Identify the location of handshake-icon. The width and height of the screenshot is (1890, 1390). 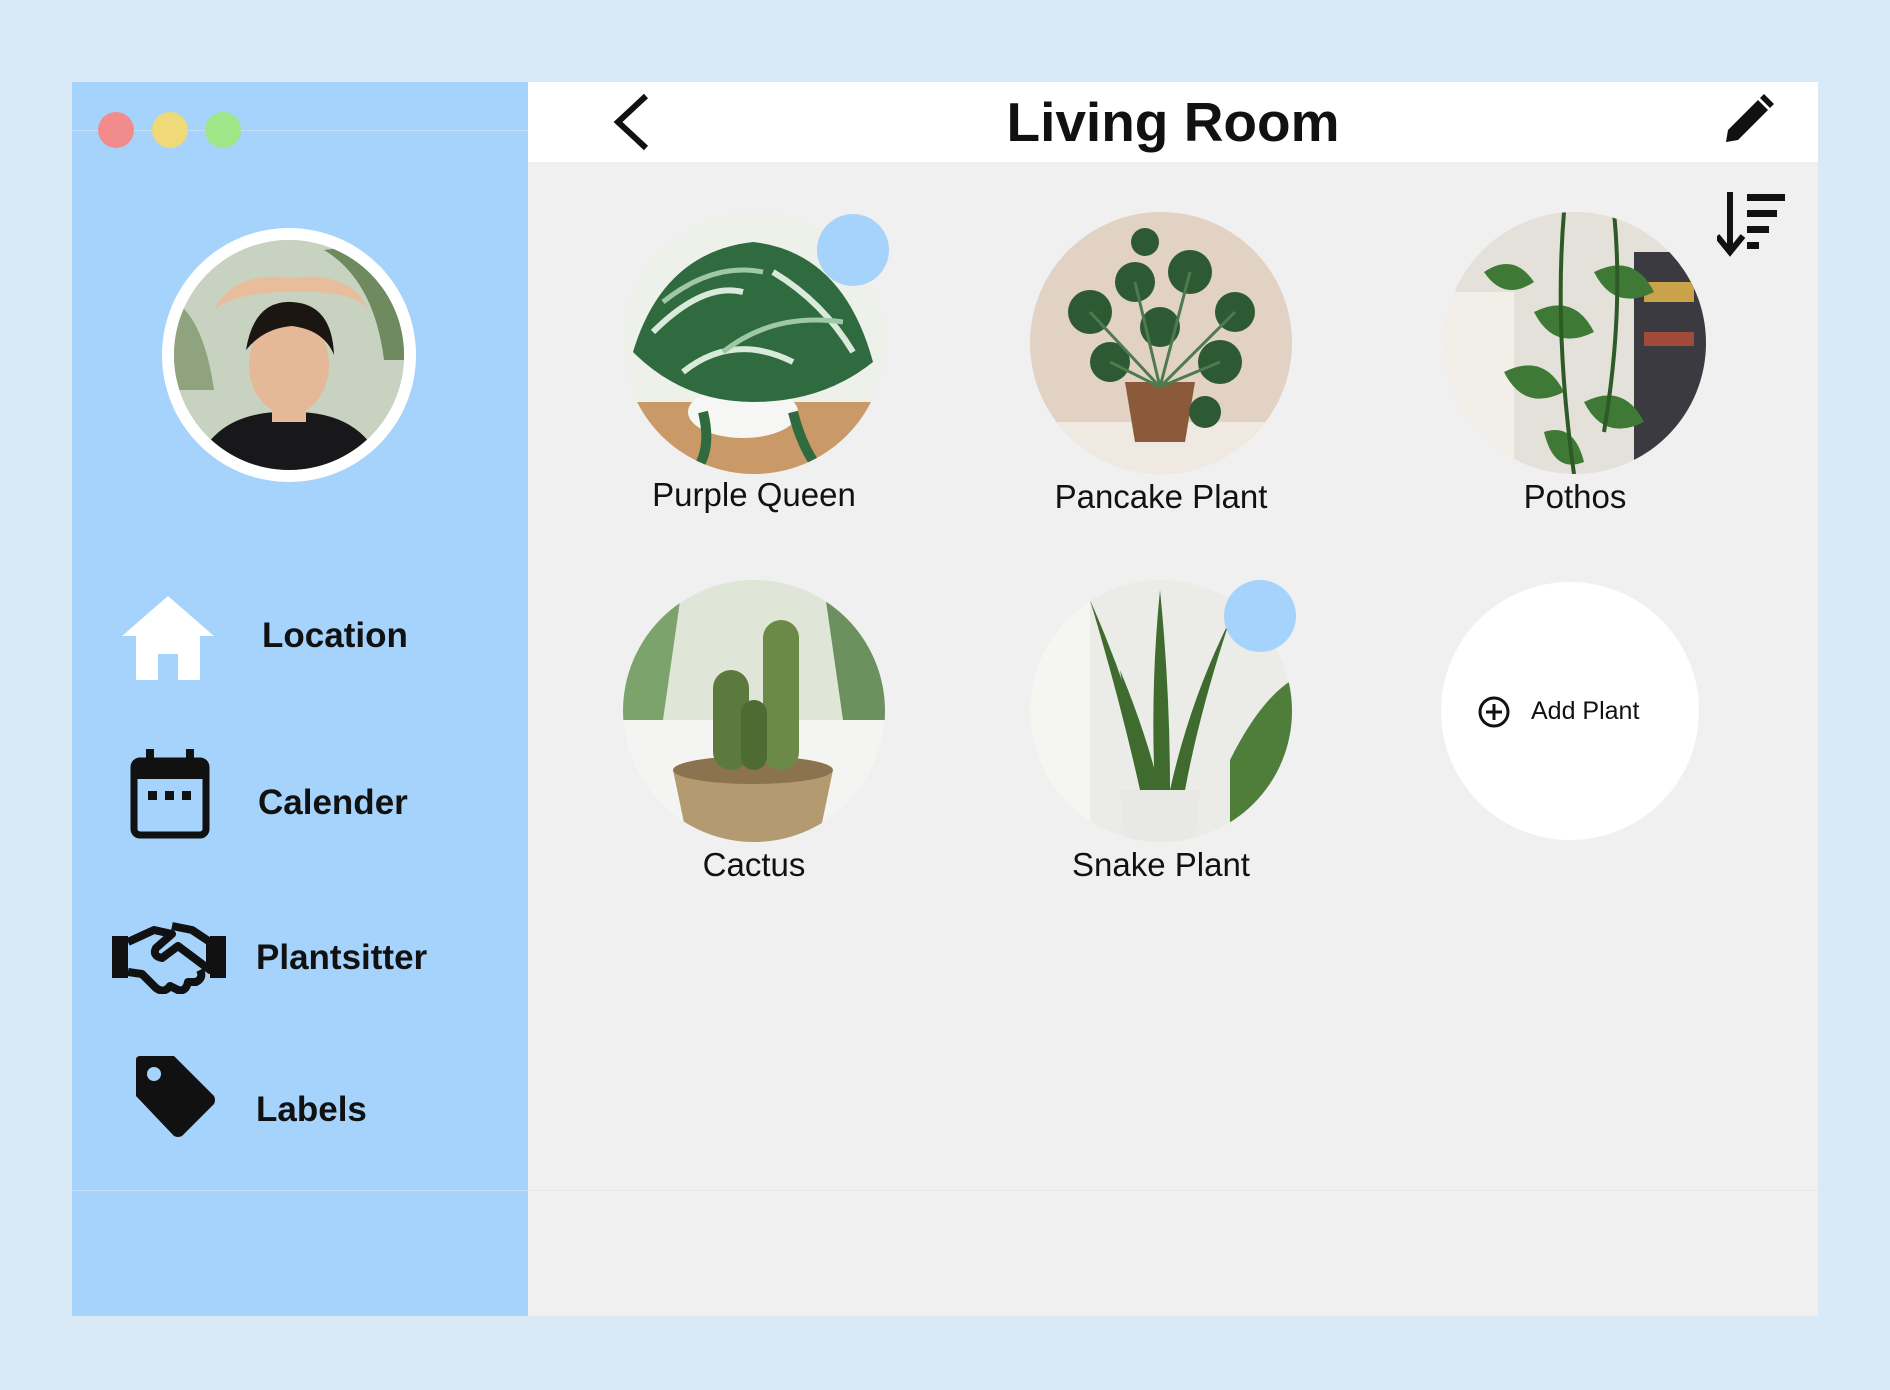
(169, 960).